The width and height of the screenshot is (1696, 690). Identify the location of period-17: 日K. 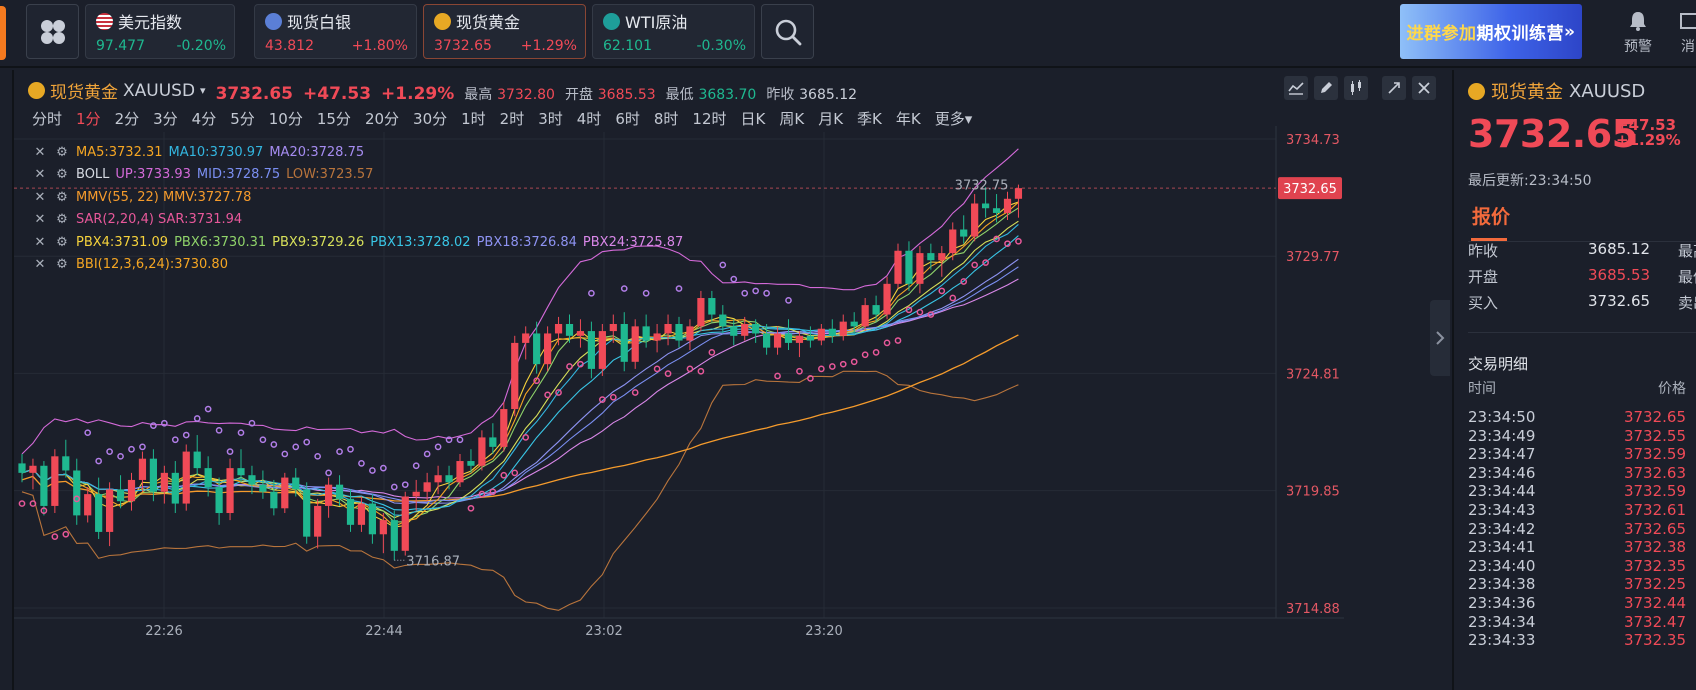
(753, 118).